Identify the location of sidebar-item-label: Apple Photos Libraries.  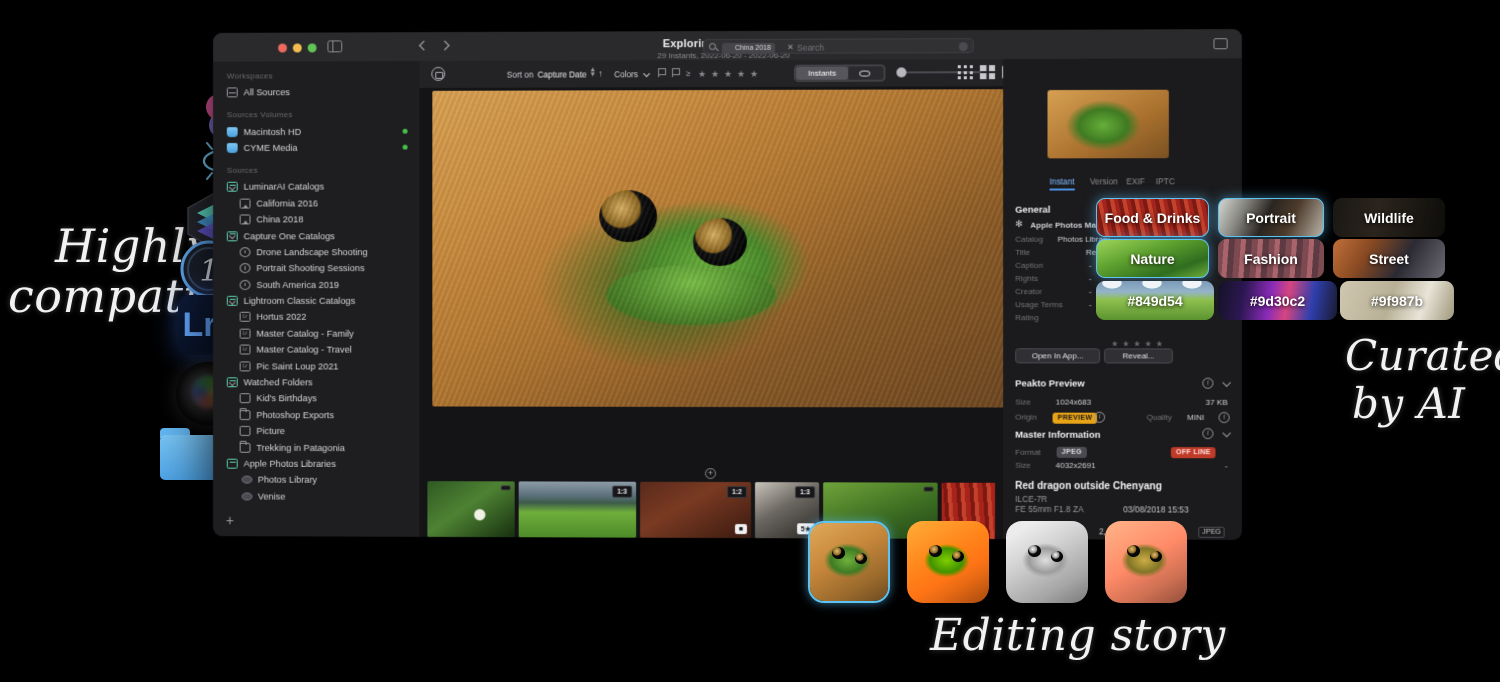
(289, 463).